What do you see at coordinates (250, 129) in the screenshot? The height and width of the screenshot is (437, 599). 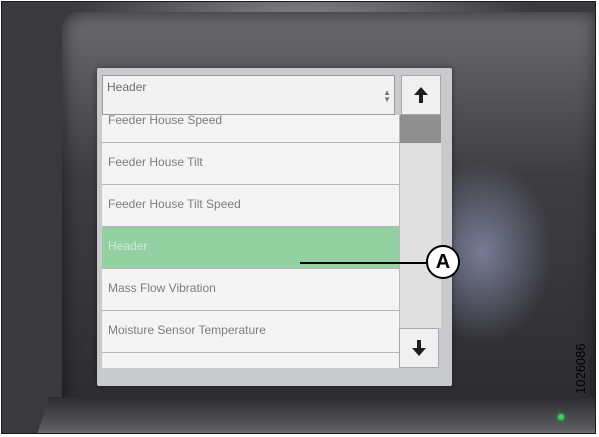 I see `list-item: Feeder House Speed` at bounding box center [250, 129].